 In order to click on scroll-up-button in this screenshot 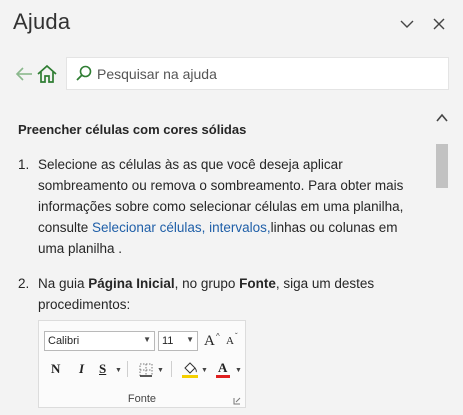, I will do `click(442, 117)`.